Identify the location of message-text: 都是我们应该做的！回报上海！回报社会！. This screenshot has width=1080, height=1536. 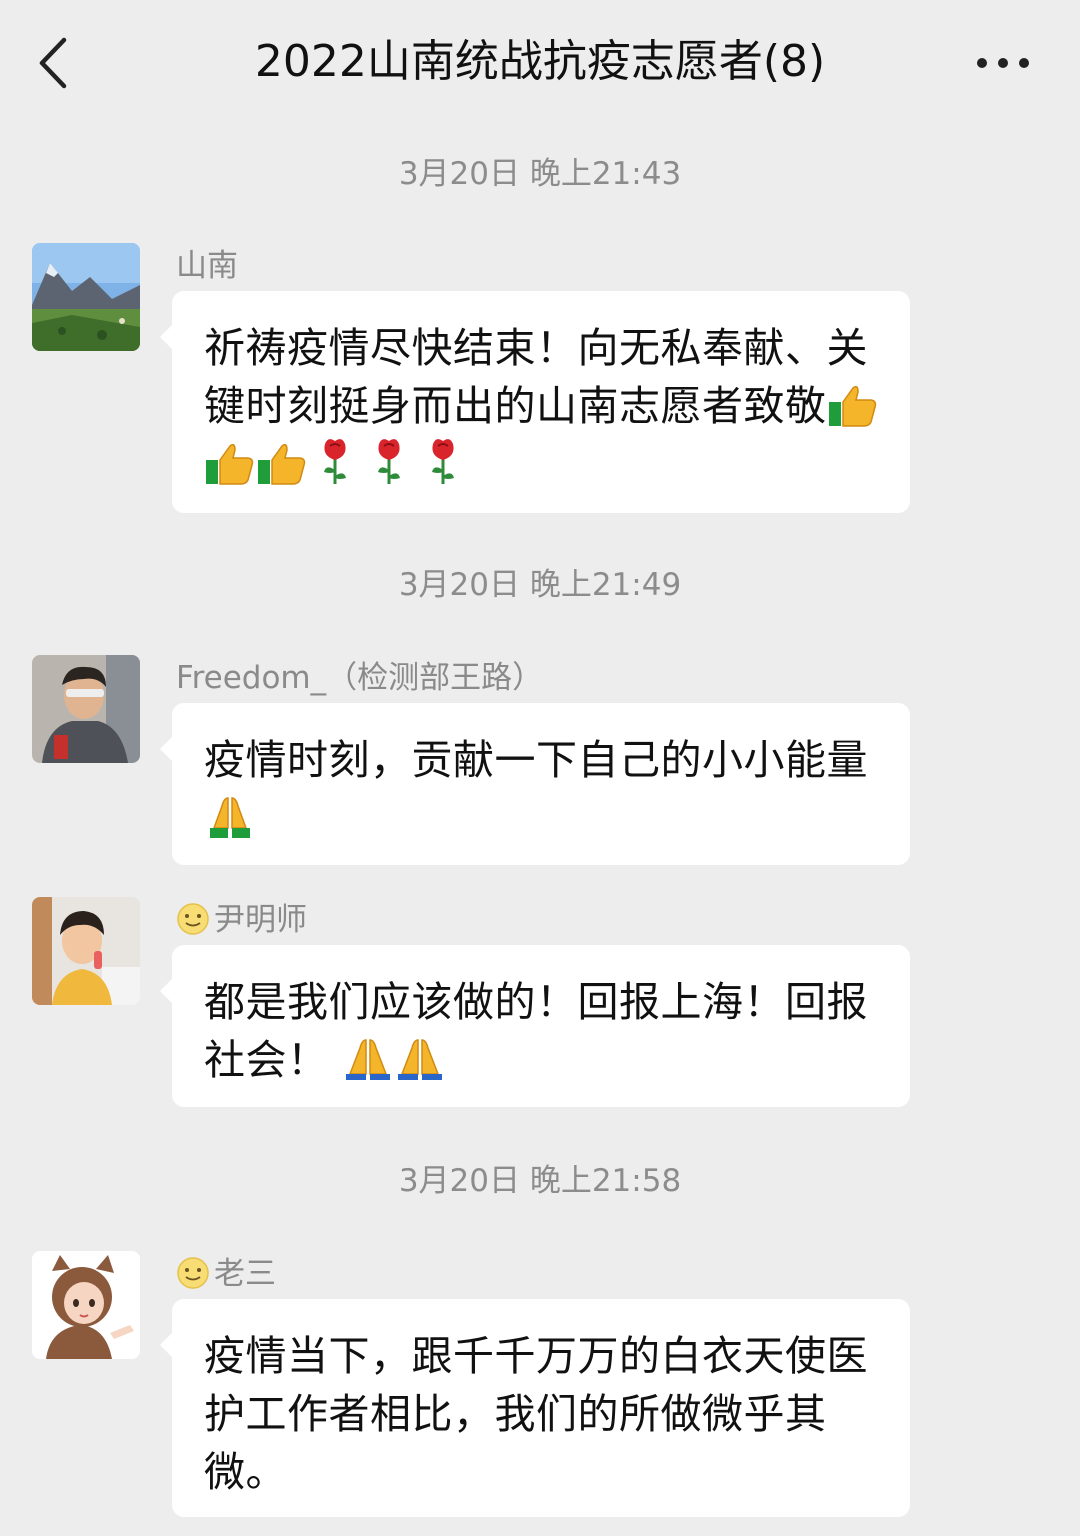
(536, 1031).